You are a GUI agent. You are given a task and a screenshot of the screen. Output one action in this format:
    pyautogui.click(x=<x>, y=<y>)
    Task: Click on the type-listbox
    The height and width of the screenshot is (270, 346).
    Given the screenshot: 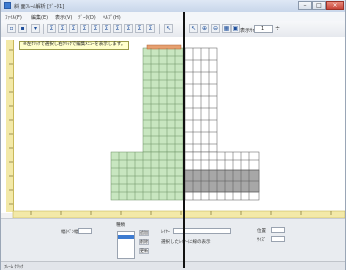 What is the action you would take?
    pyautogui.click(x=126, y=245)
    